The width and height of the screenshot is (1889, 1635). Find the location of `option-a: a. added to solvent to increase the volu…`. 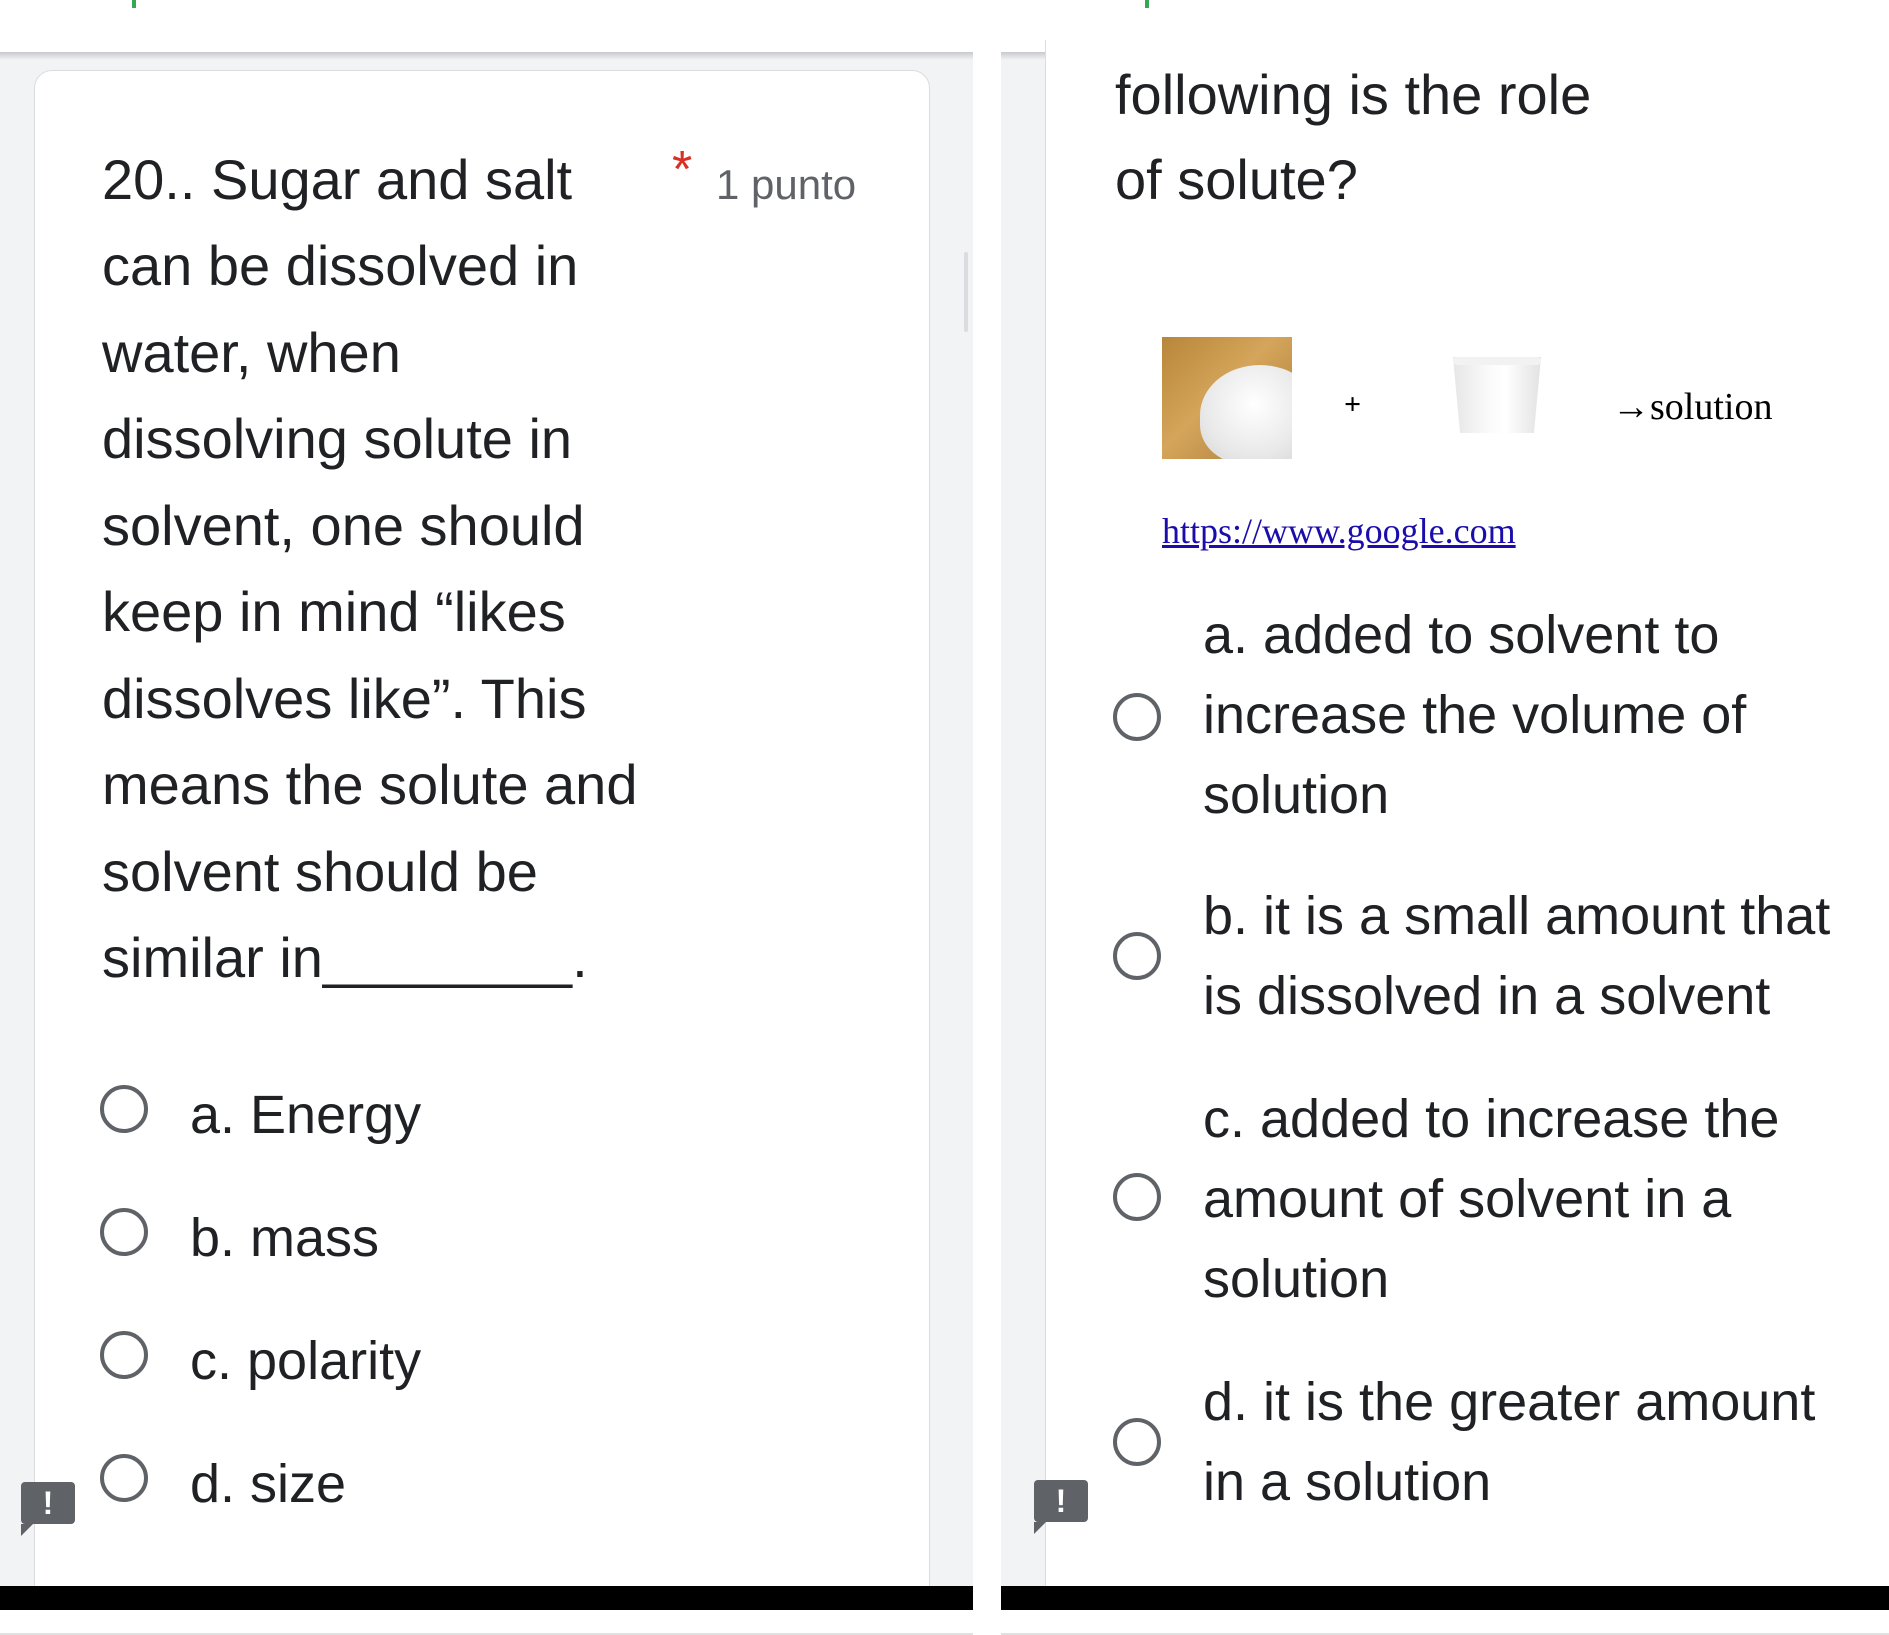

option-a: a. added to solvent to increase the volu… is located at coordinates (1493, 715).